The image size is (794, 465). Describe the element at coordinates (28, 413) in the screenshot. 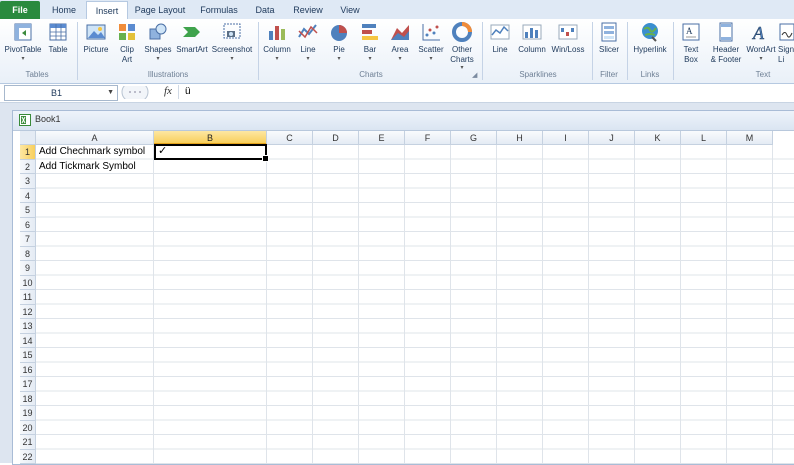

I see `row-header-19: 19` at that location.